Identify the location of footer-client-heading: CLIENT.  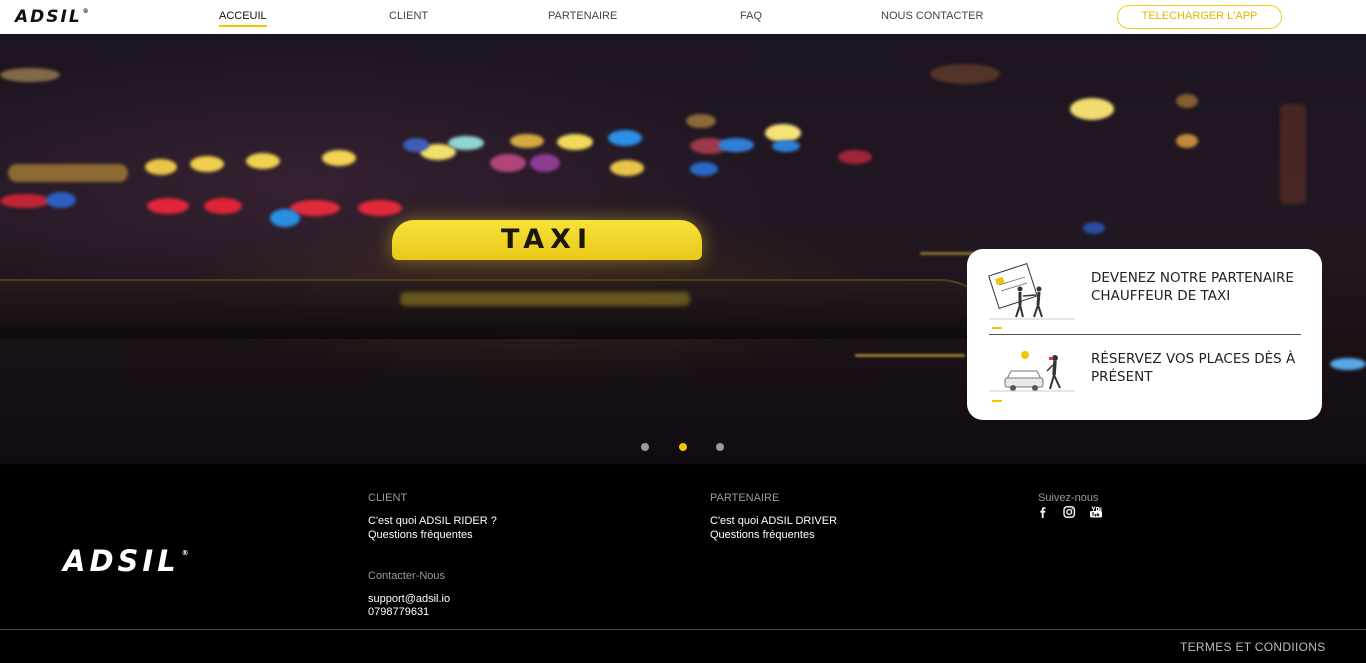
(388, 498).